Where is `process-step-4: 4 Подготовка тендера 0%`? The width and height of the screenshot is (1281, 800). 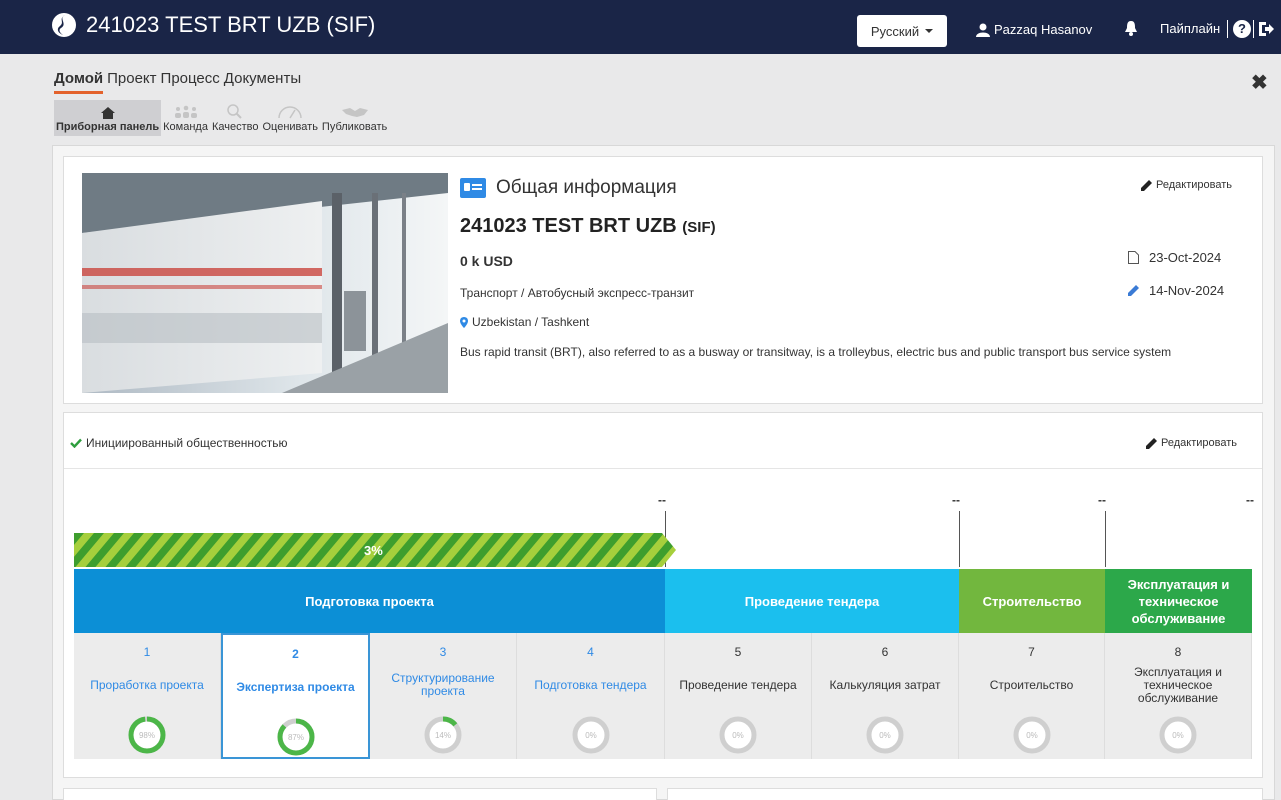 process-step-4: 4 Подготовка тендера 0% is located at coordinates (591, 696).